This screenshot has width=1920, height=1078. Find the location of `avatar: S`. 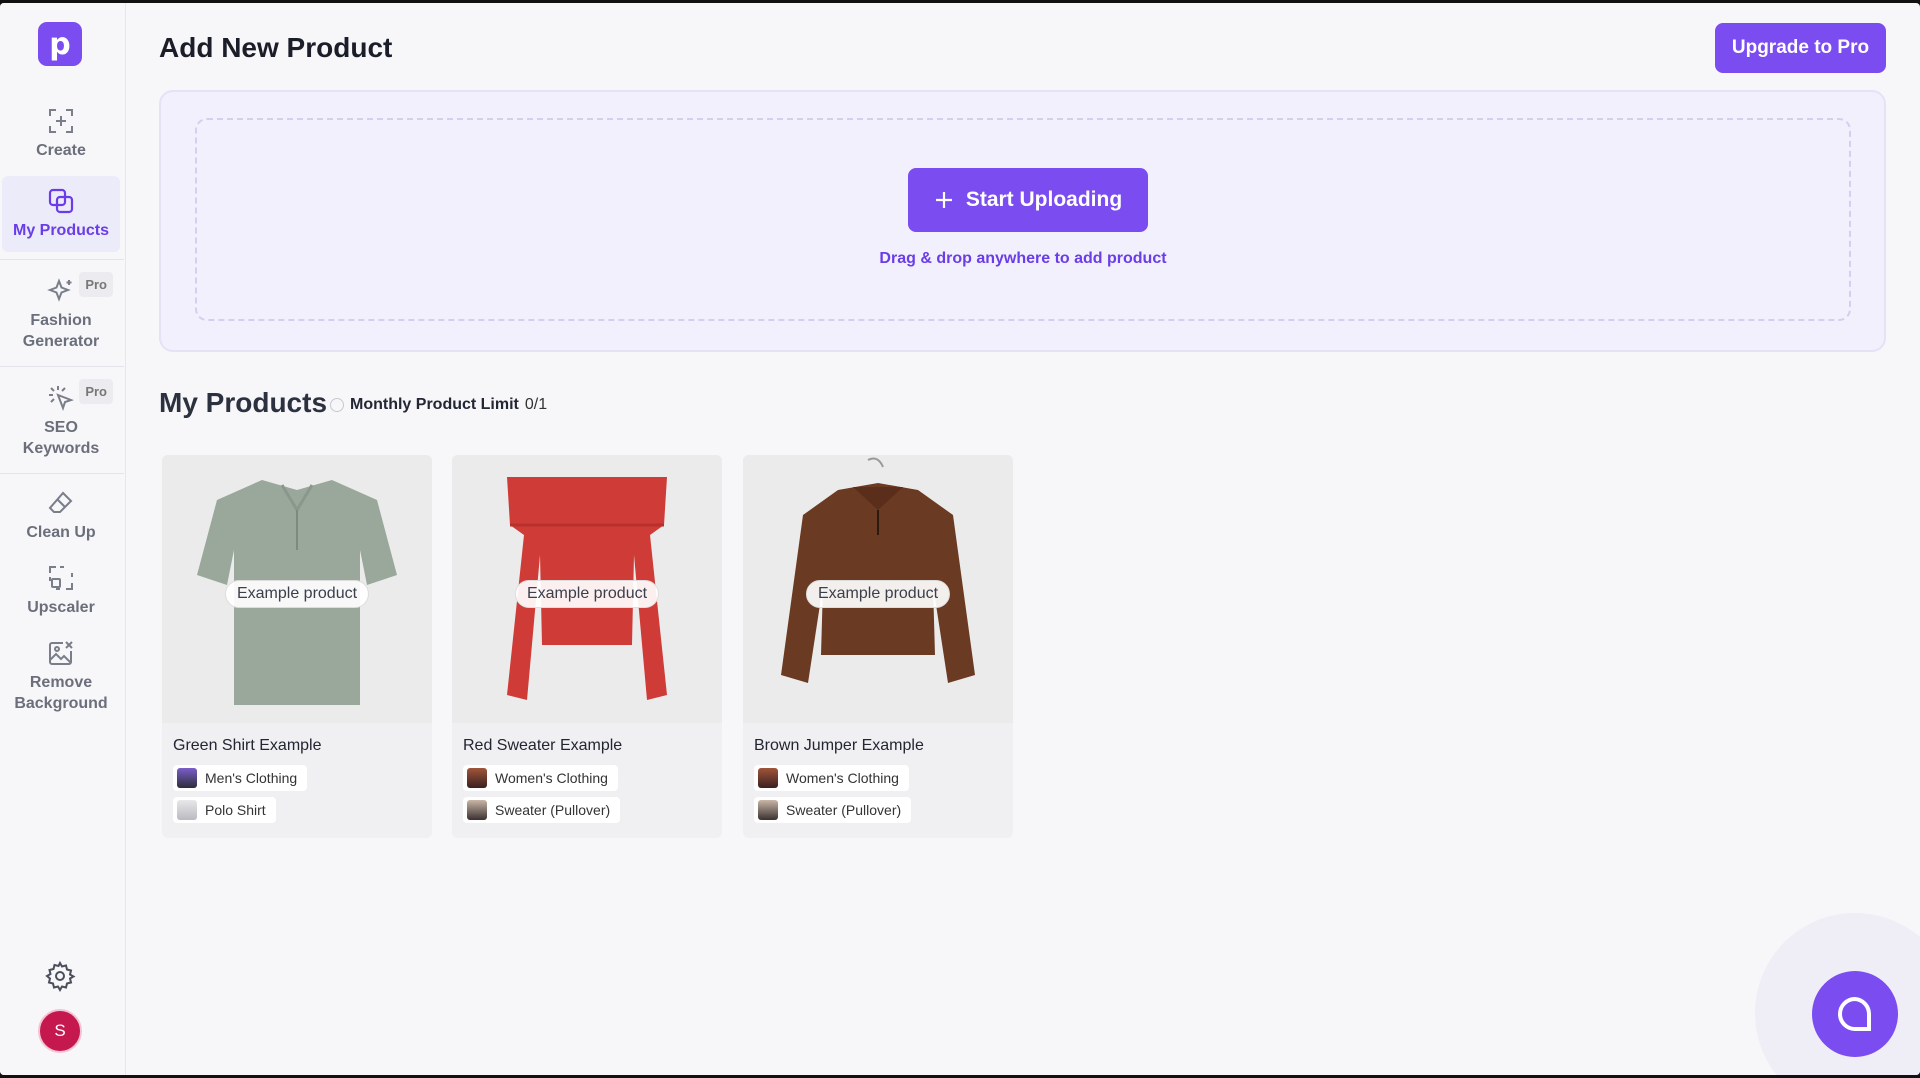

avatar: S is located at coordinates (60, 1031).